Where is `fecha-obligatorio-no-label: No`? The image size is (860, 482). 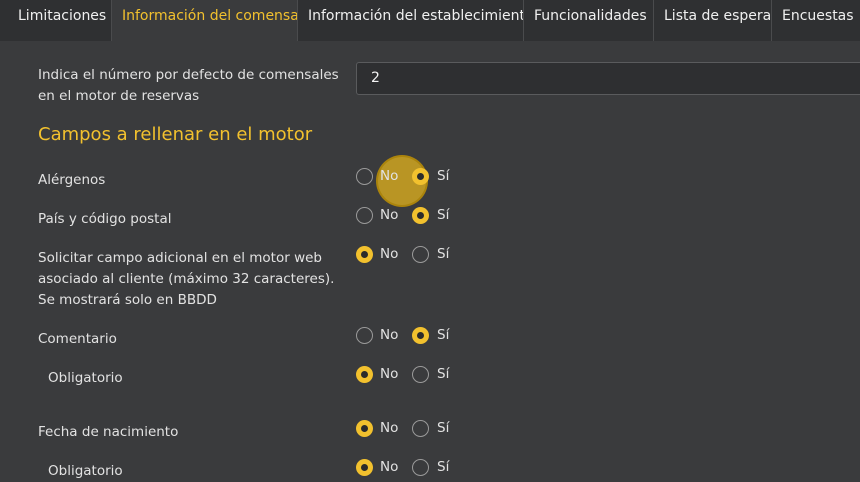 fecha-obligatorio-no-label: No is located at coordinates (389, 467).